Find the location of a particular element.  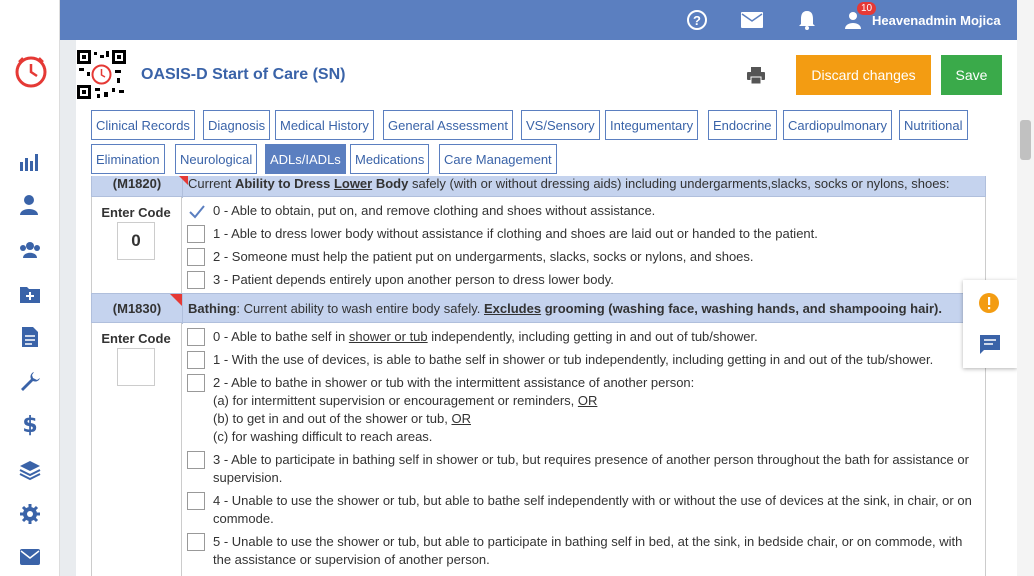

tab-general-assessment: General Assessment is located at coordinates (448, 125).